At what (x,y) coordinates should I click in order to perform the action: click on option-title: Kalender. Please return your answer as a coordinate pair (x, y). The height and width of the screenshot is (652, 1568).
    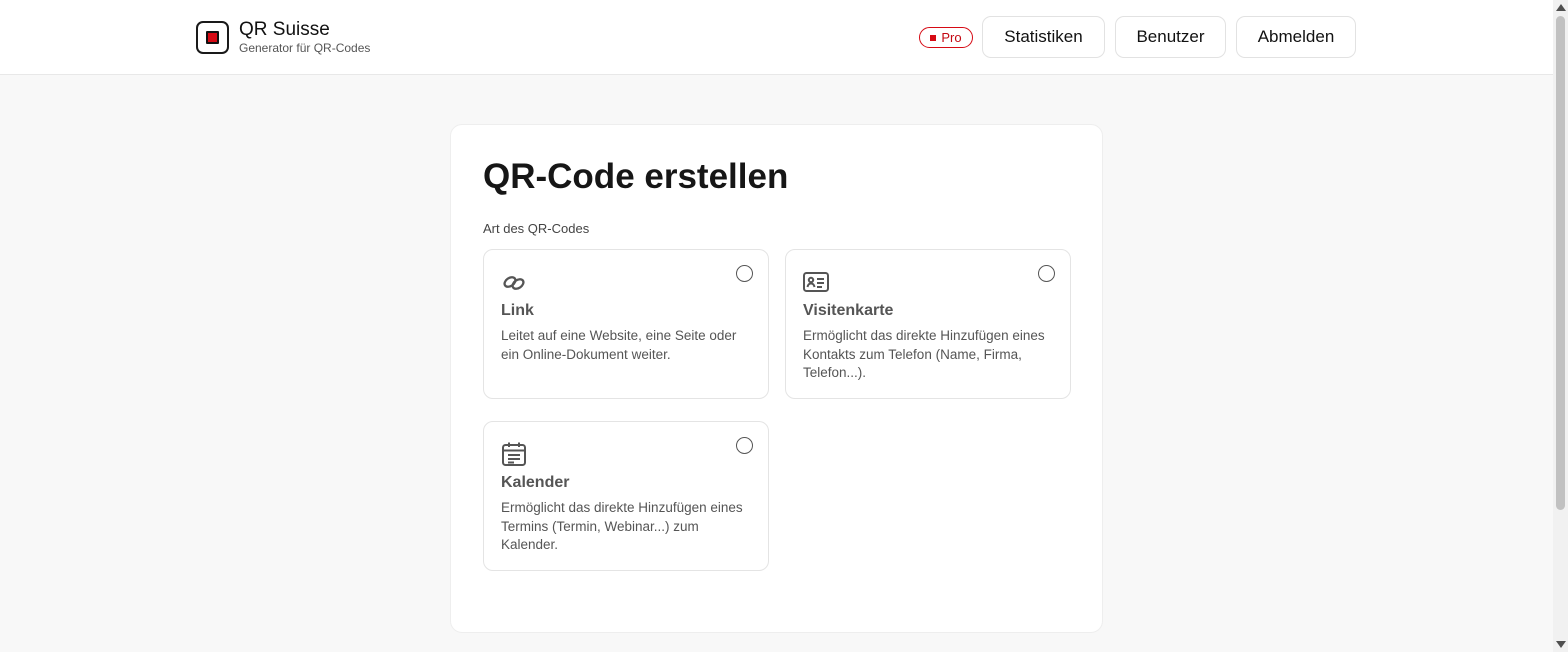
    Looking at the image, I should click on (535, 482).